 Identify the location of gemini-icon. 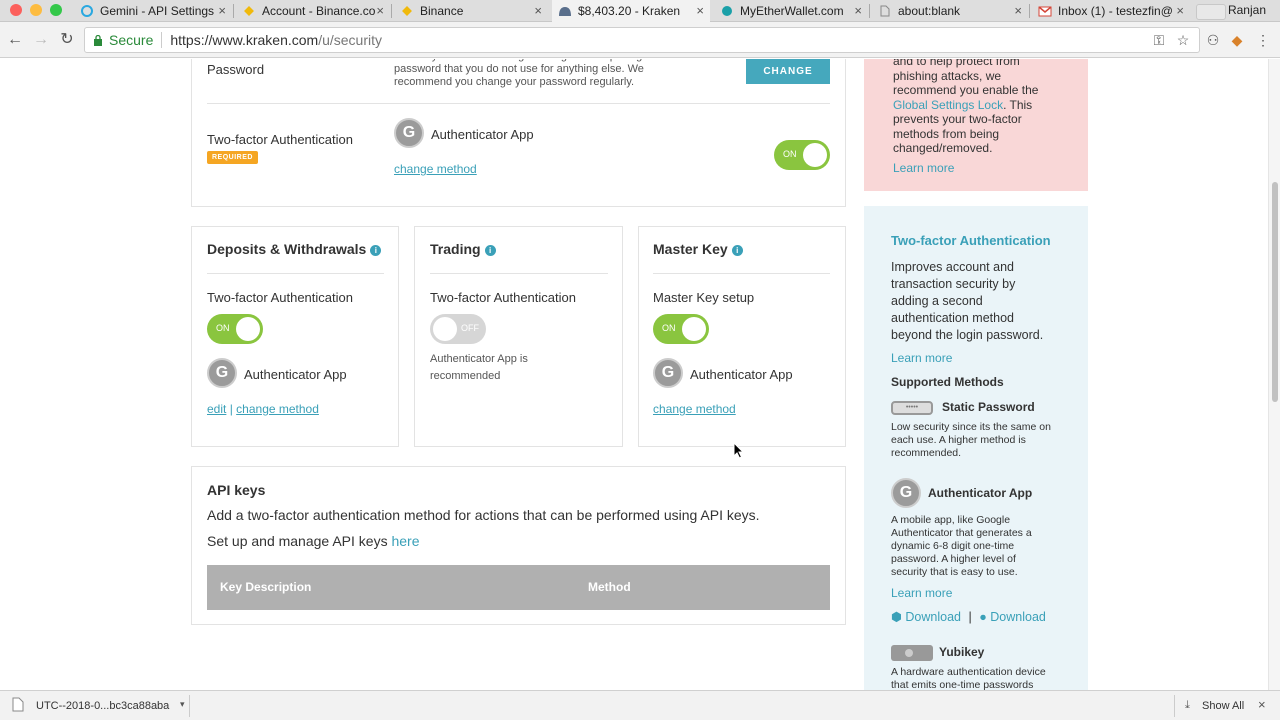
(87, 11).